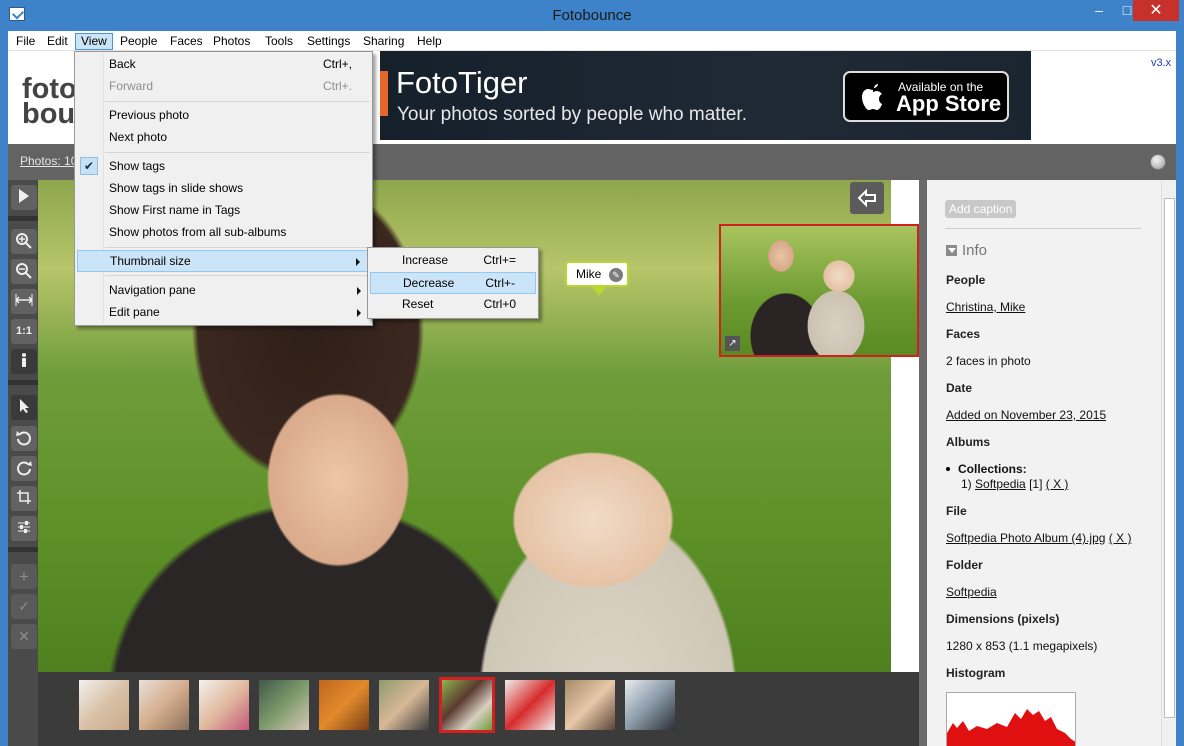 The height and width of the screenshot is (746, 1184). I want to click on menu-item-show-tags-slideshows: Show tags in slide shows, so click(223, 189).